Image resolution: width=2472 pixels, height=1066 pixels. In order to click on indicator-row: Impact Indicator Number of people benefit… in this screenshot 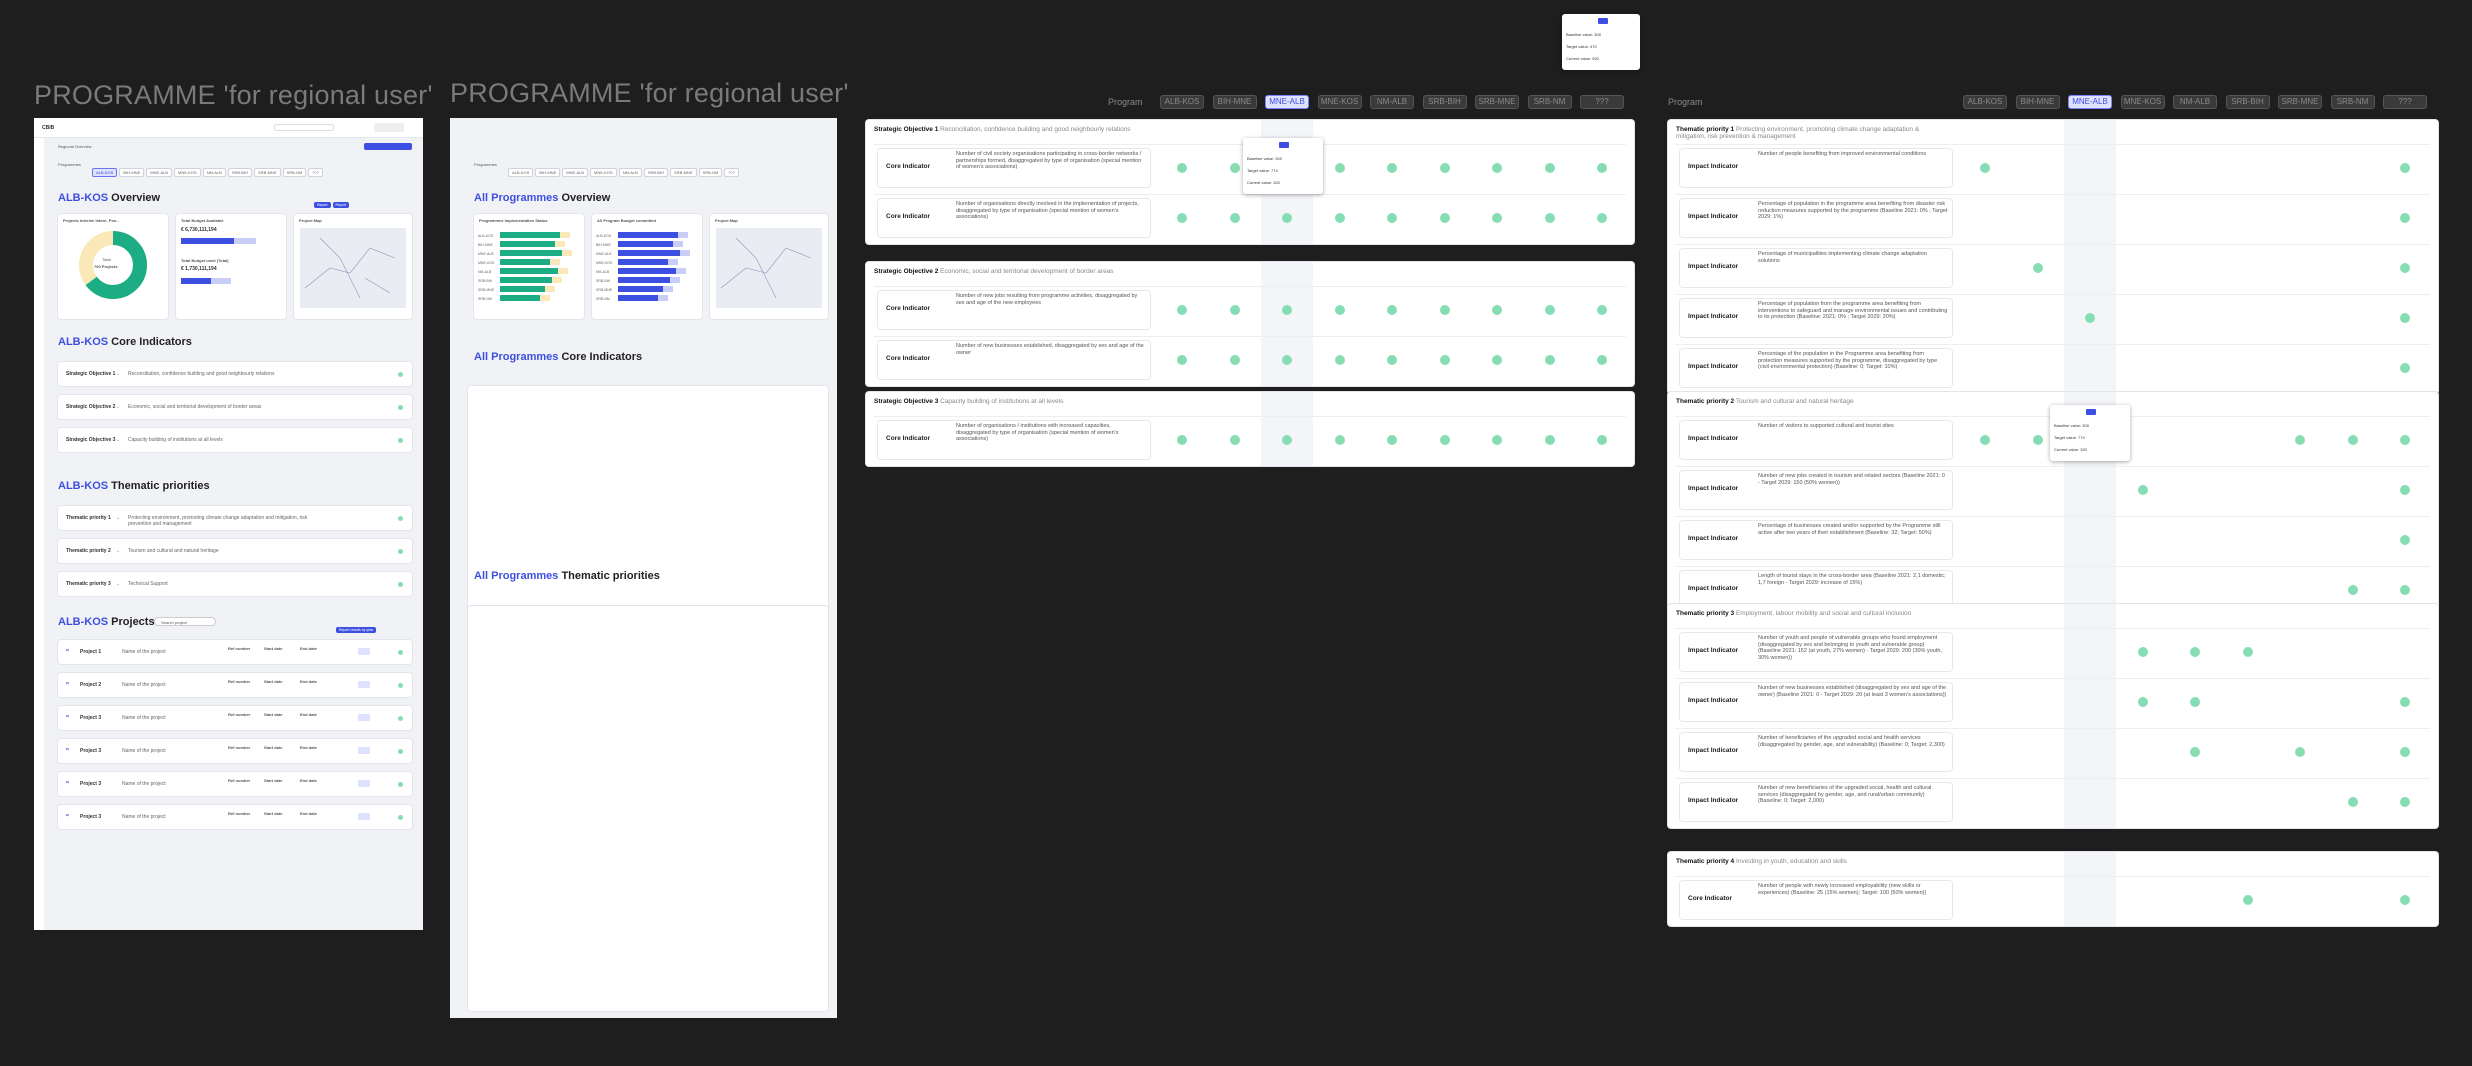, I will do `click(2053, 167)`.